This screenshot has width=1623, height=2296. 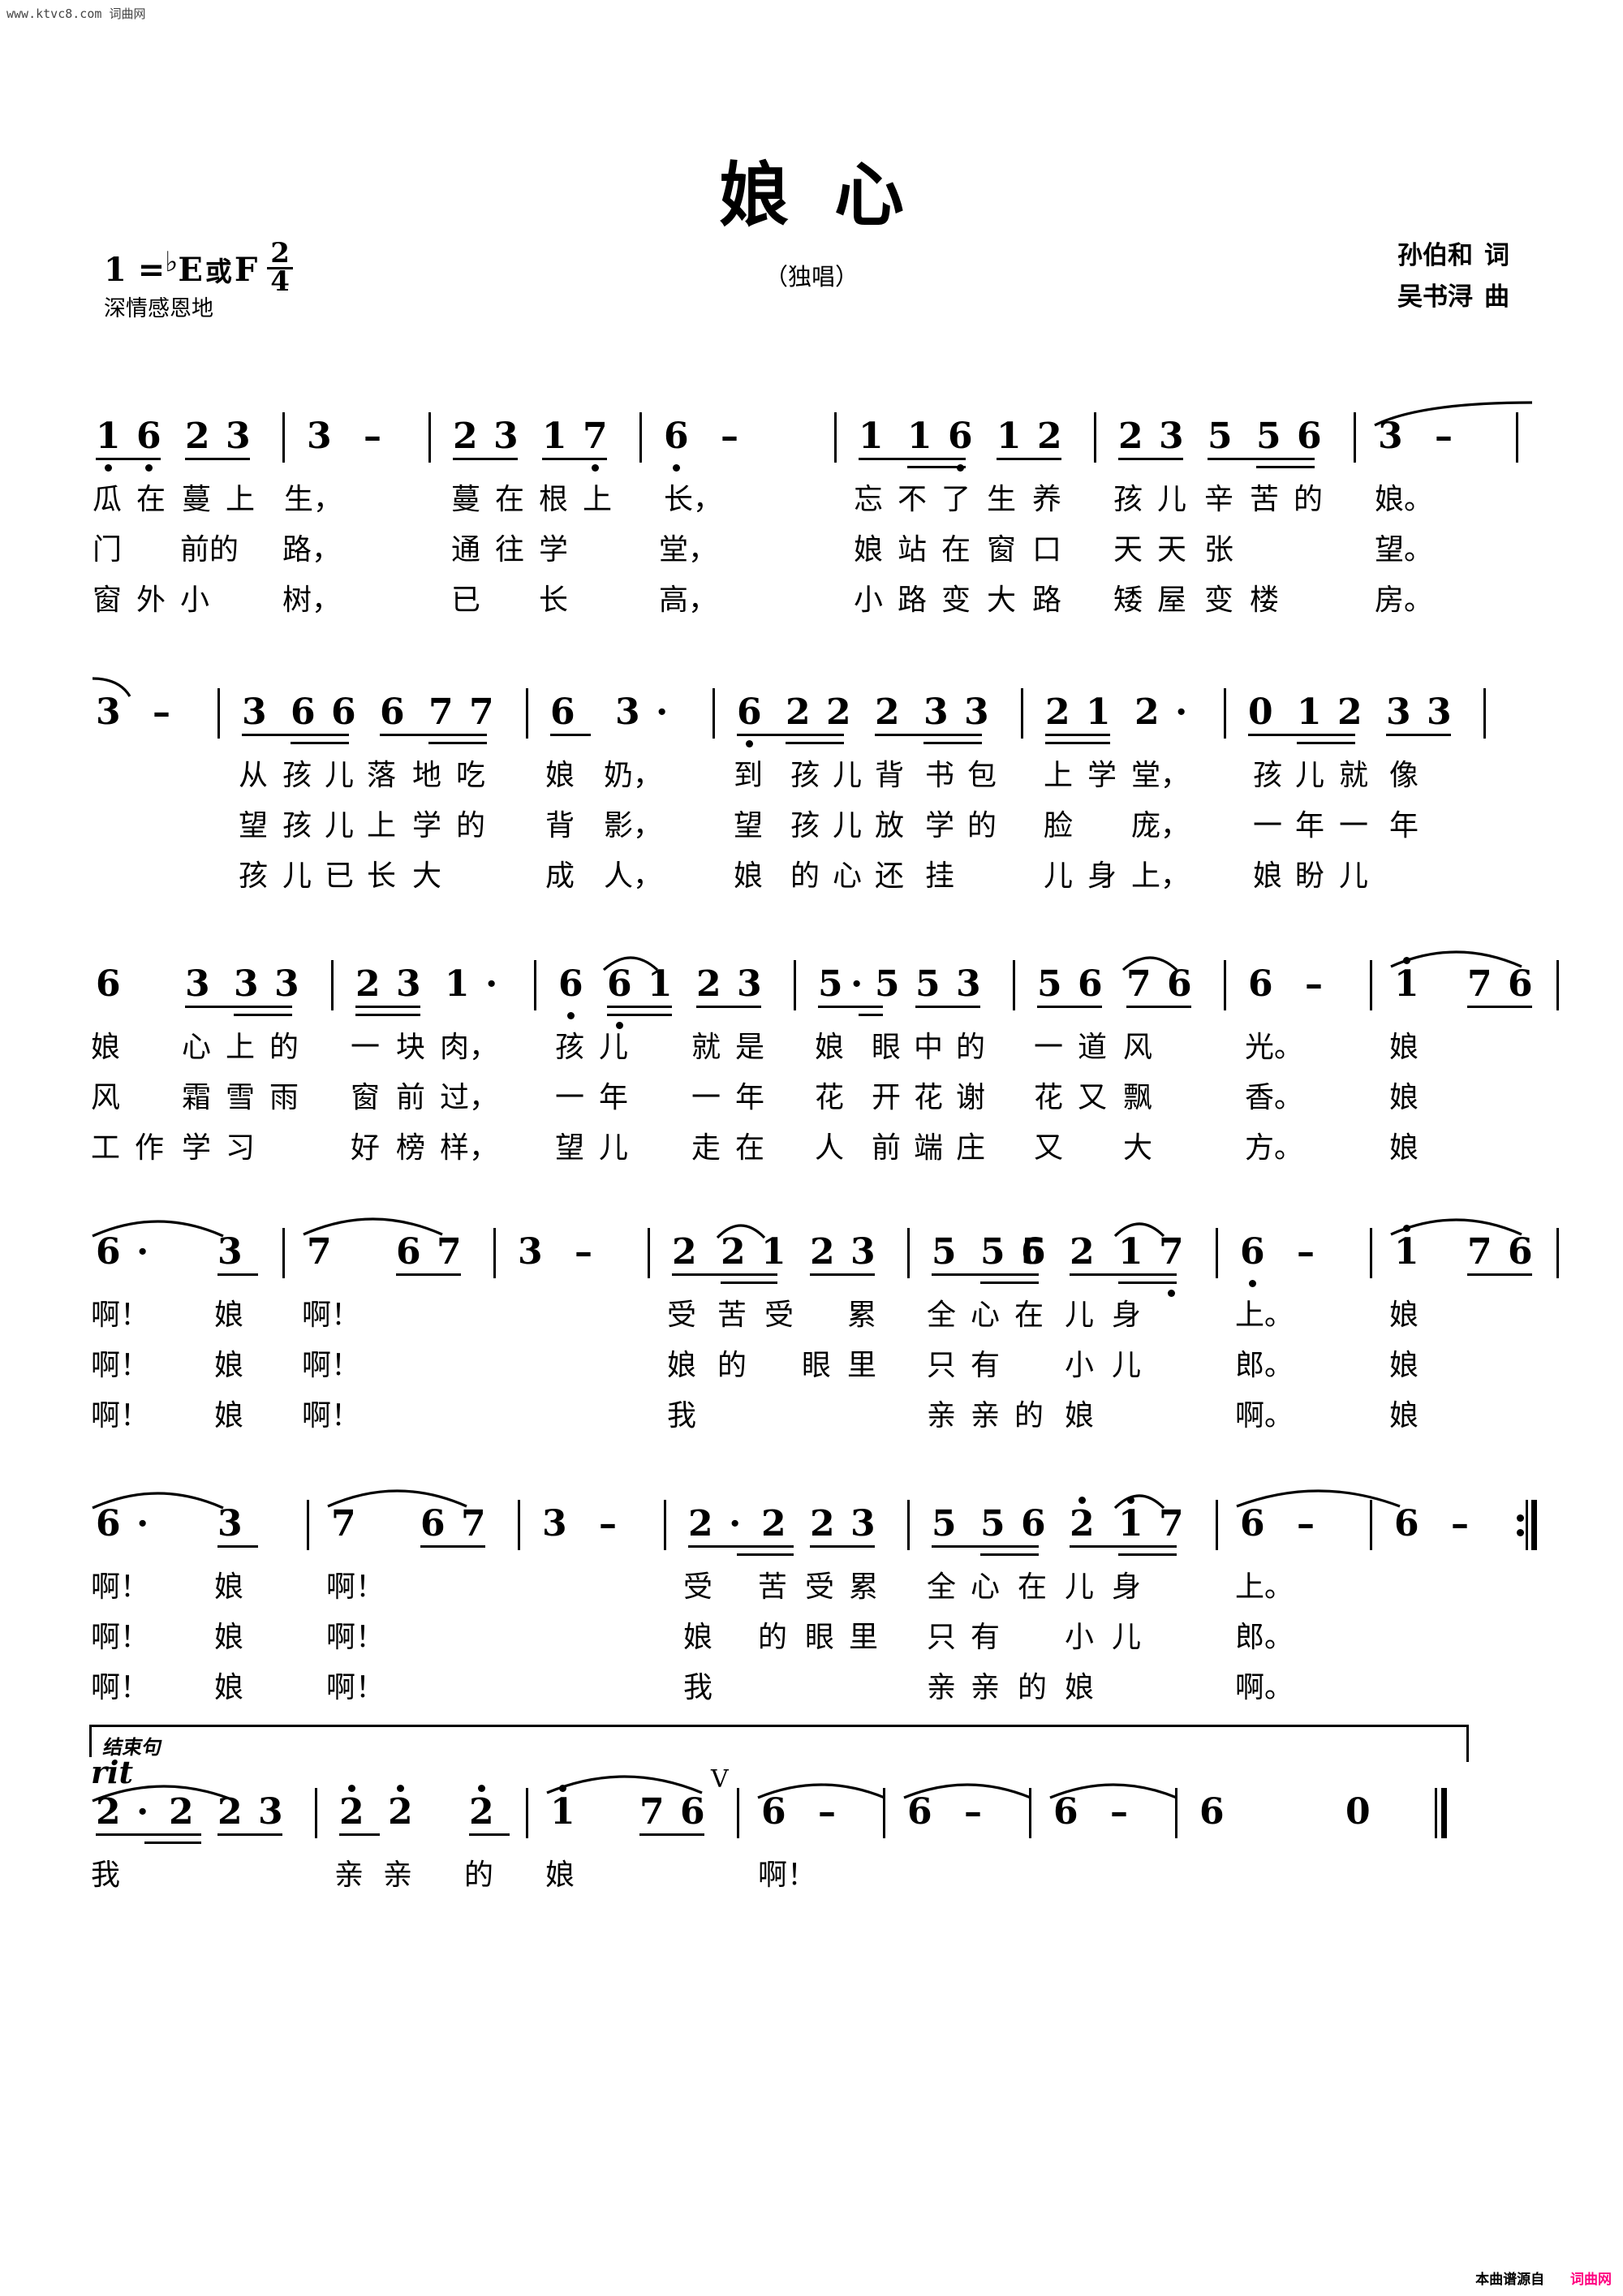 I want to click on lyric-syllable: 苦, so click(x=773, y=1587).